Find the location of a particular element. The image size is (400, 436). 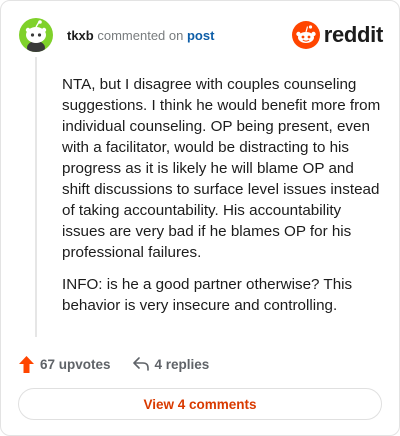

comment-header: tkxb commented on post reddit is located at coordinates (201, 35).